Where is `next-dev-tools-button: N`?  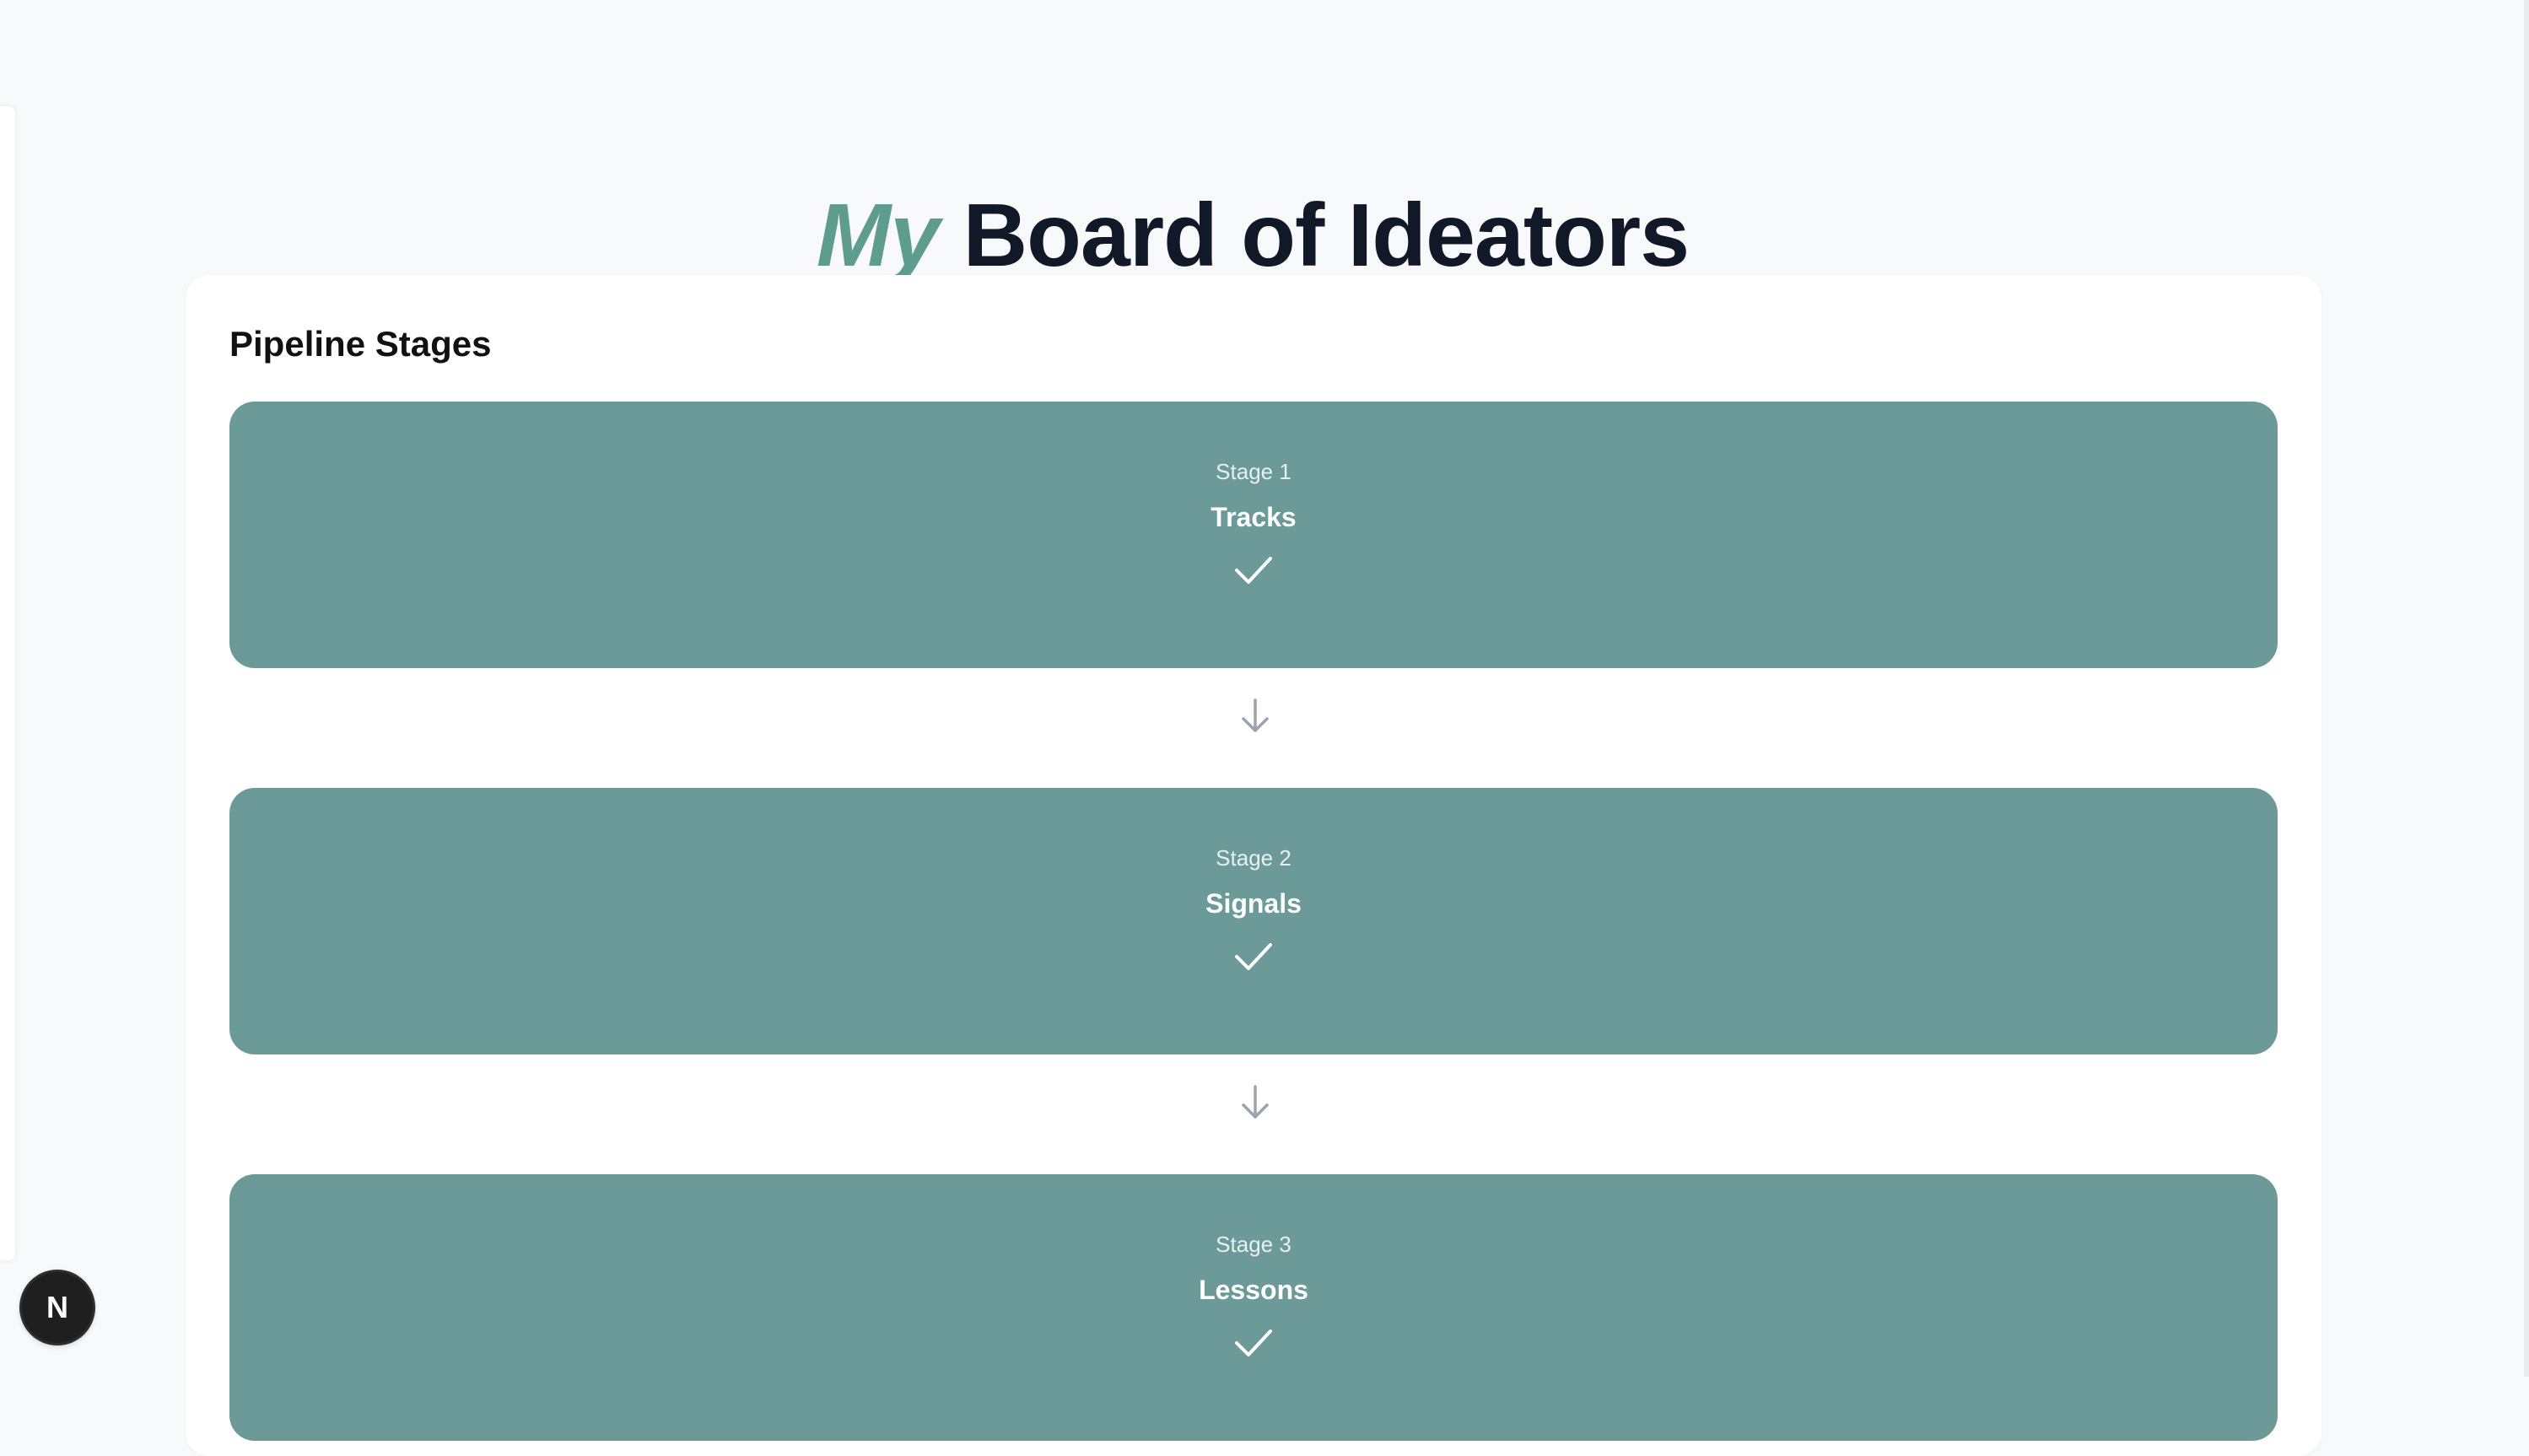
next-dev-tools-button: N is located at coordinates (58, 1308).